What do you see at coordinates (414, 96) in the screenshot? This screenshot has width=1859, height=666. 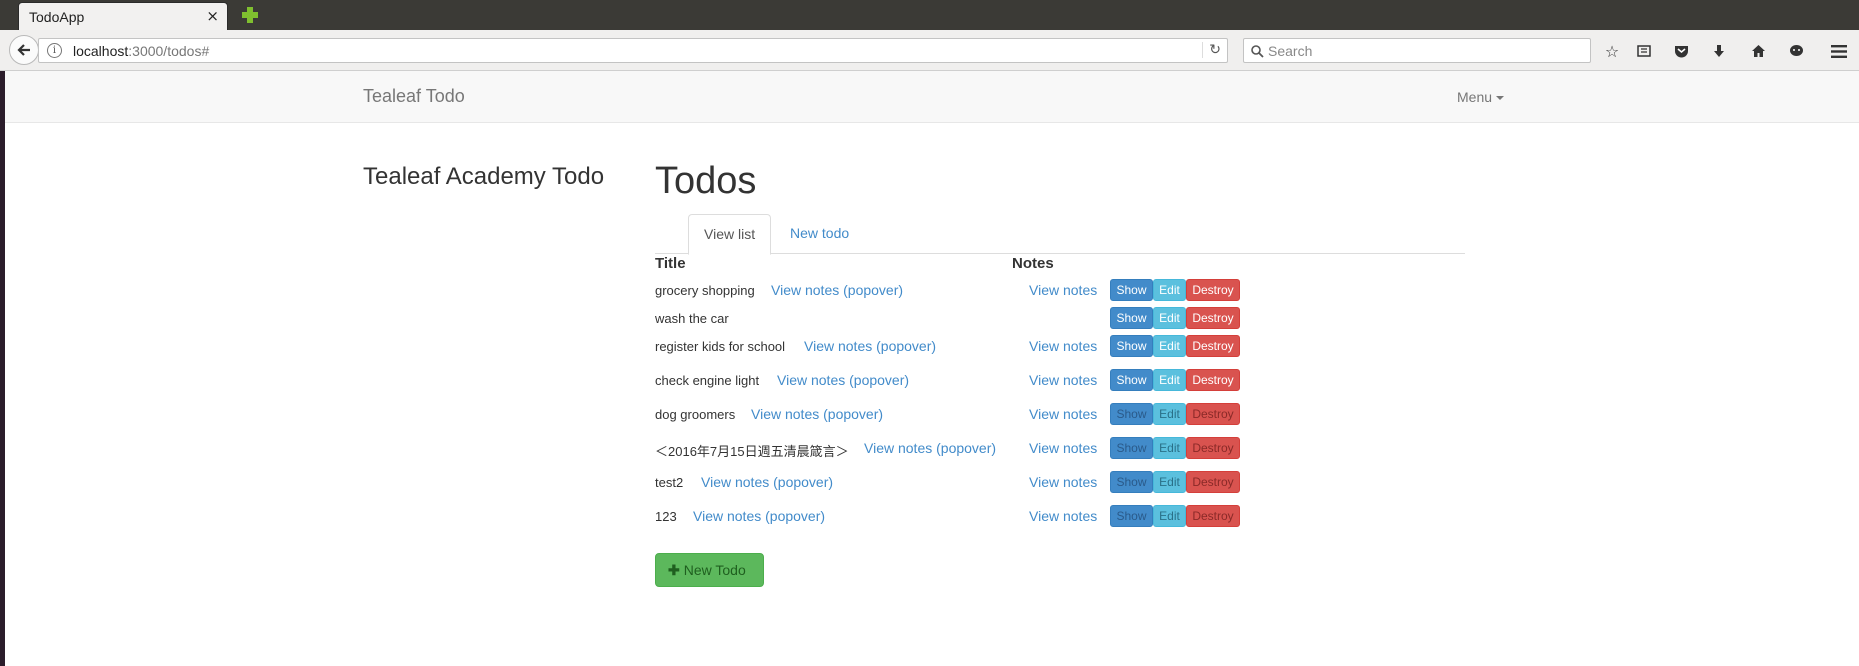 I see `navbar-brand: Tealeaf Todo` at bounding box center [414, 96].